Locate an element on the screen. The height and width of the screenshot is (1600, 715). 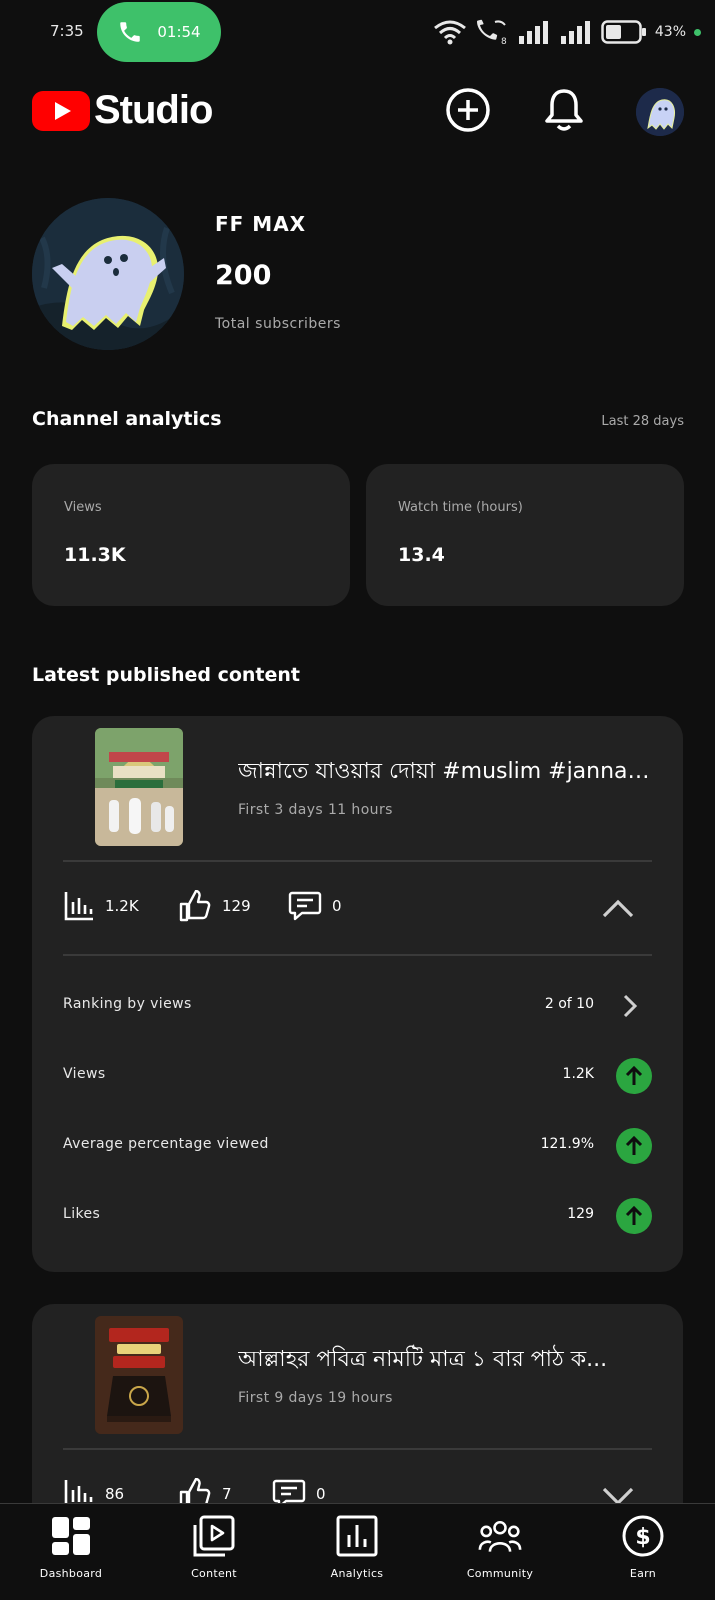
stat-label: Views is located at coordinates (83, 507).